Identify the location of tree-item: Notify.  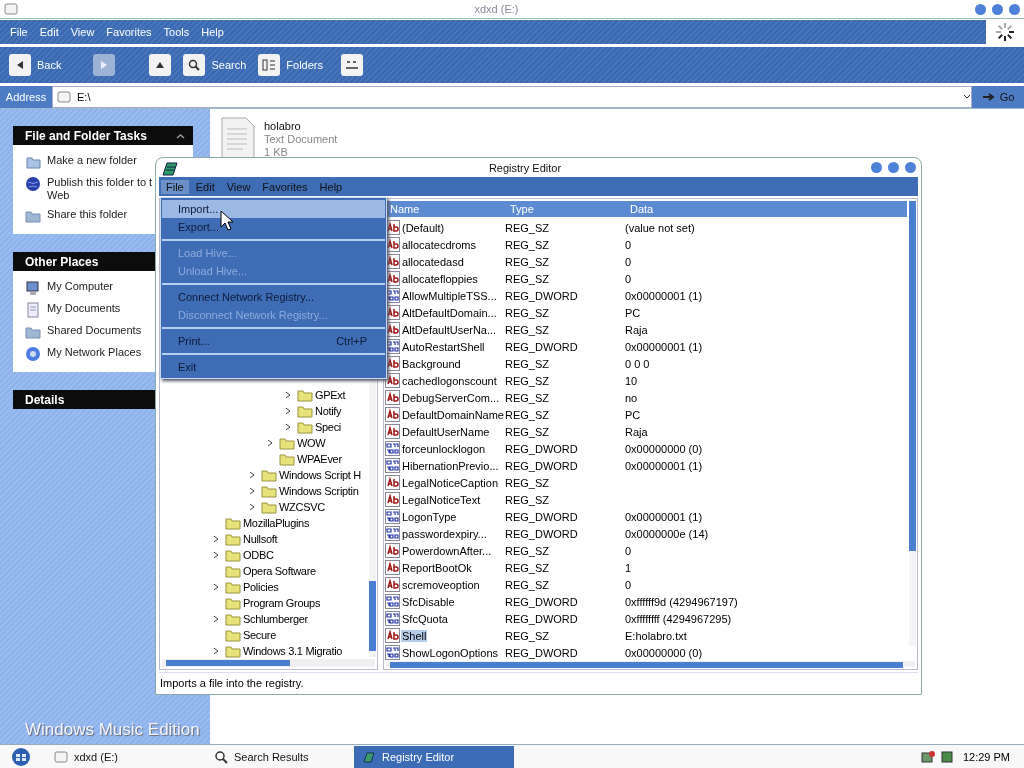
(328, 411).